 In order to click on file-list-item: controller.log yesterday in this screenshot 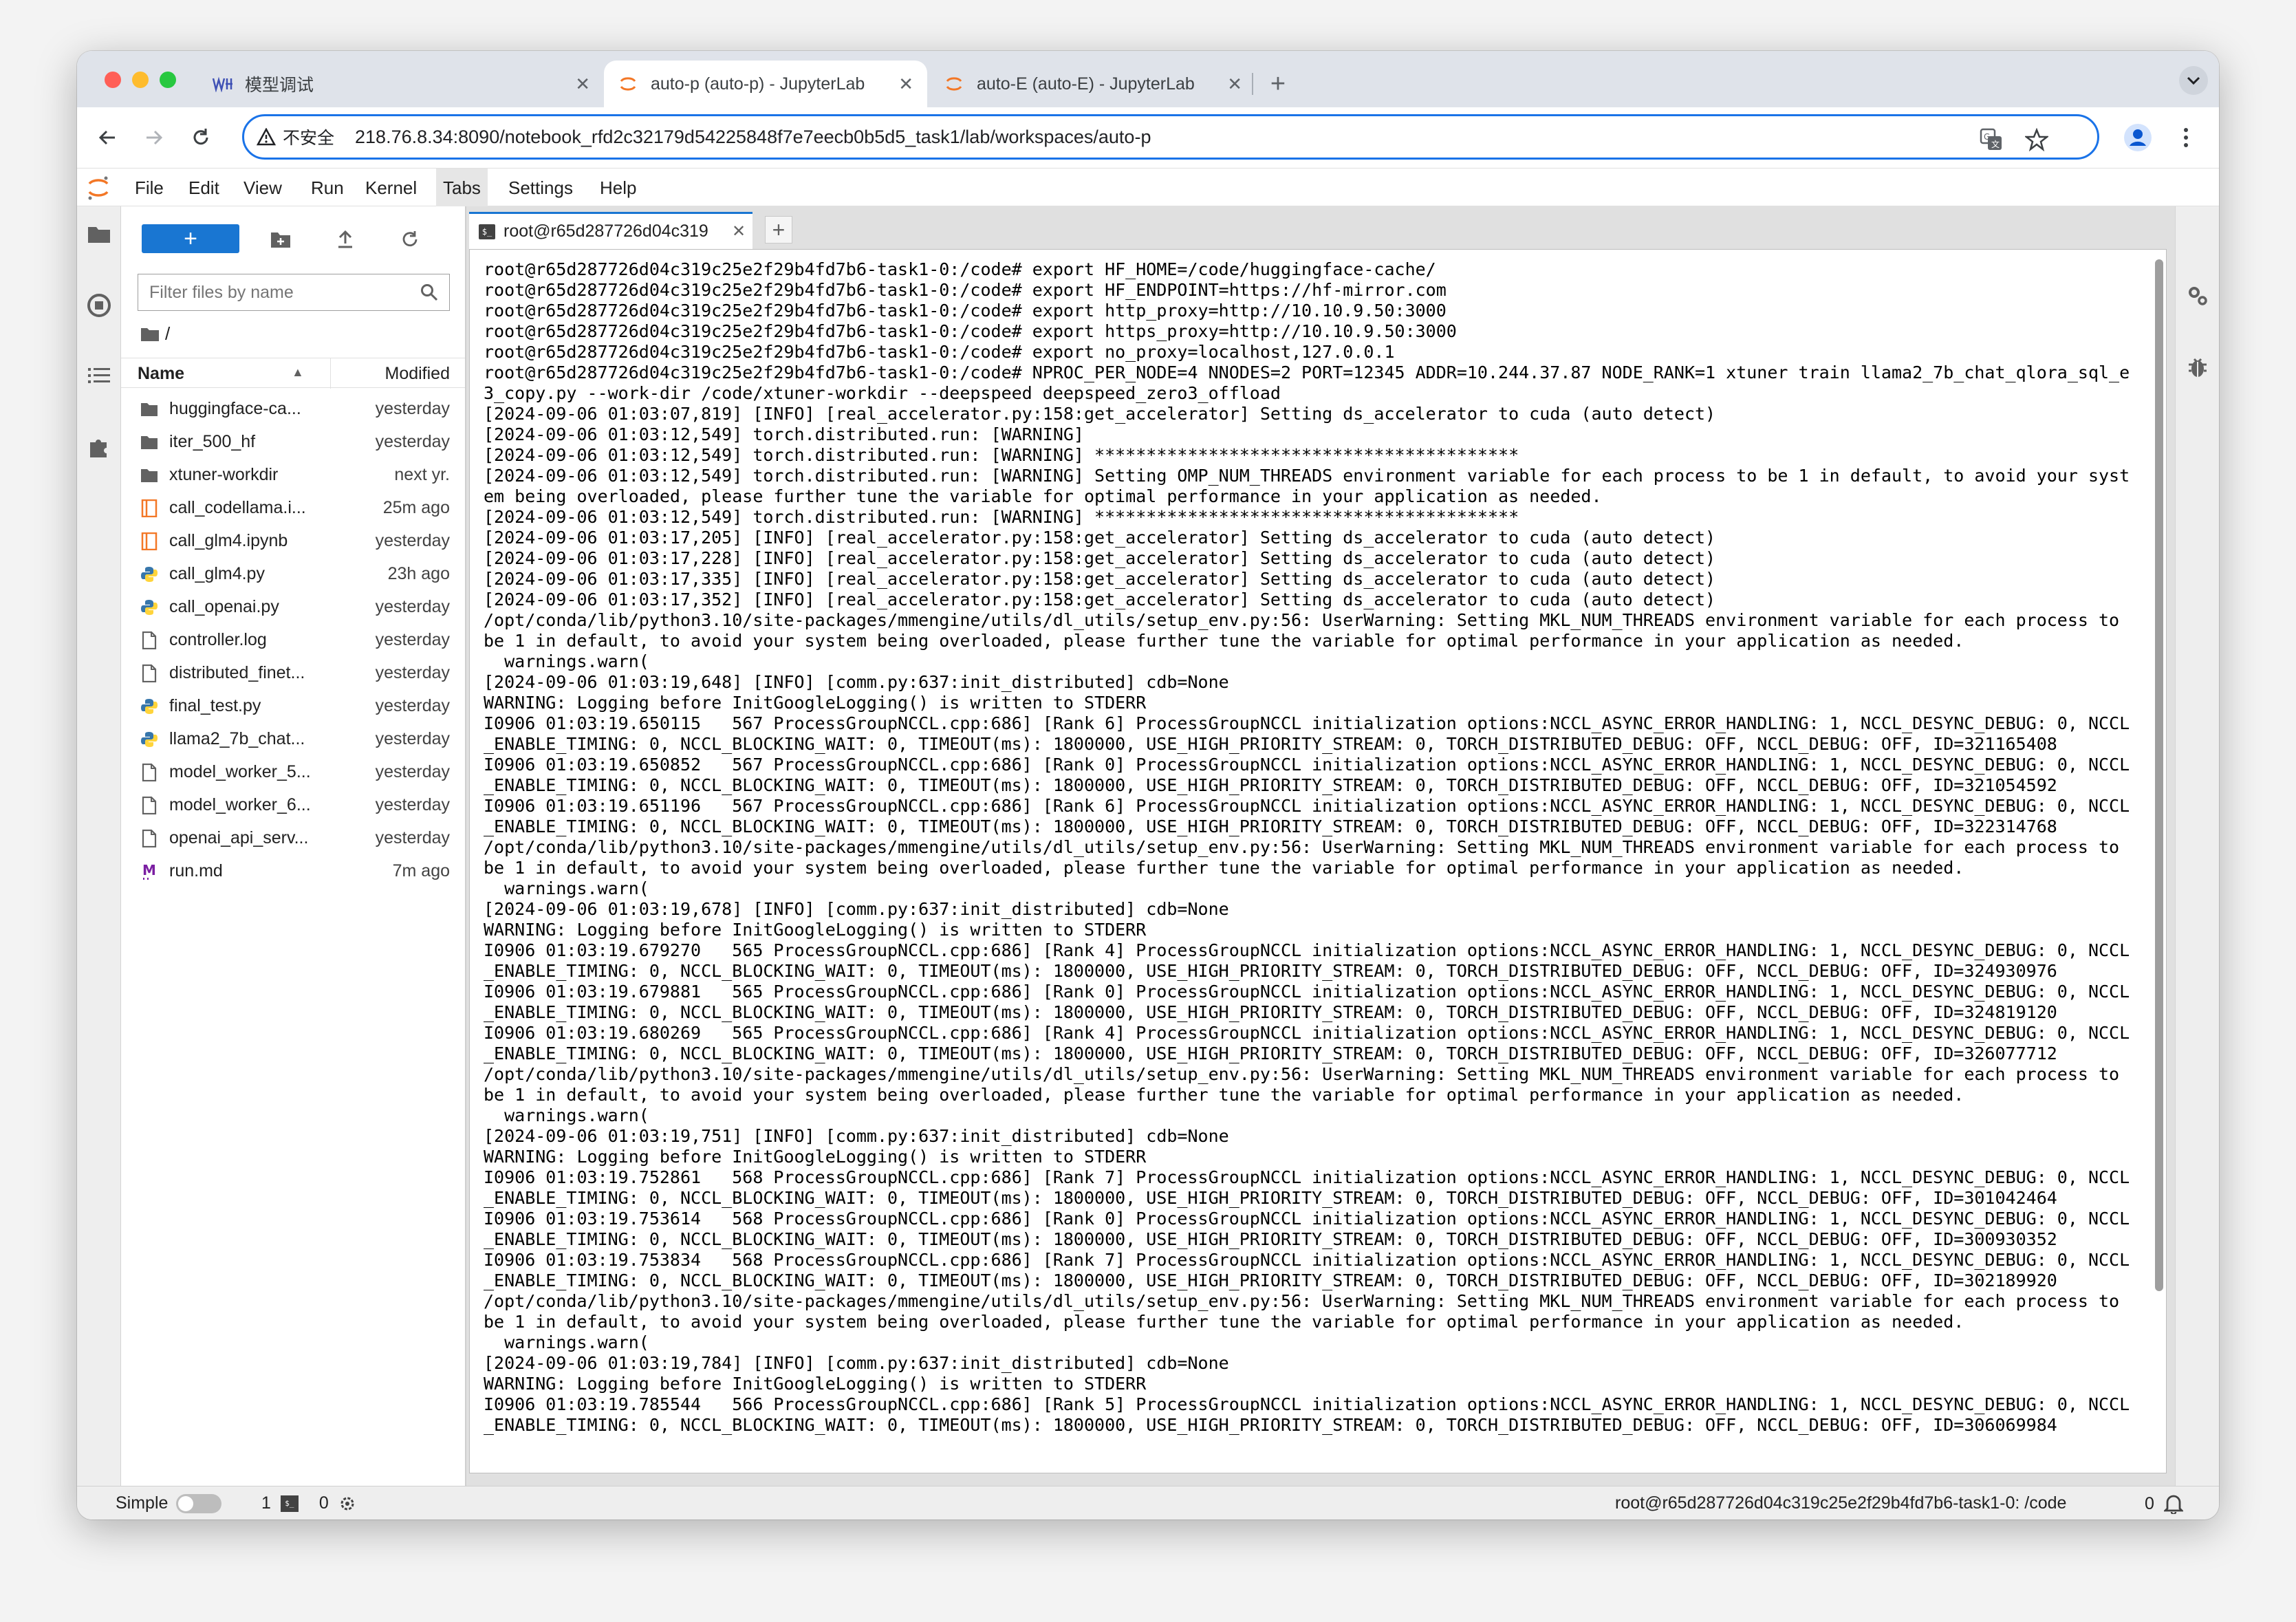, I will do `click(293, 639)`.